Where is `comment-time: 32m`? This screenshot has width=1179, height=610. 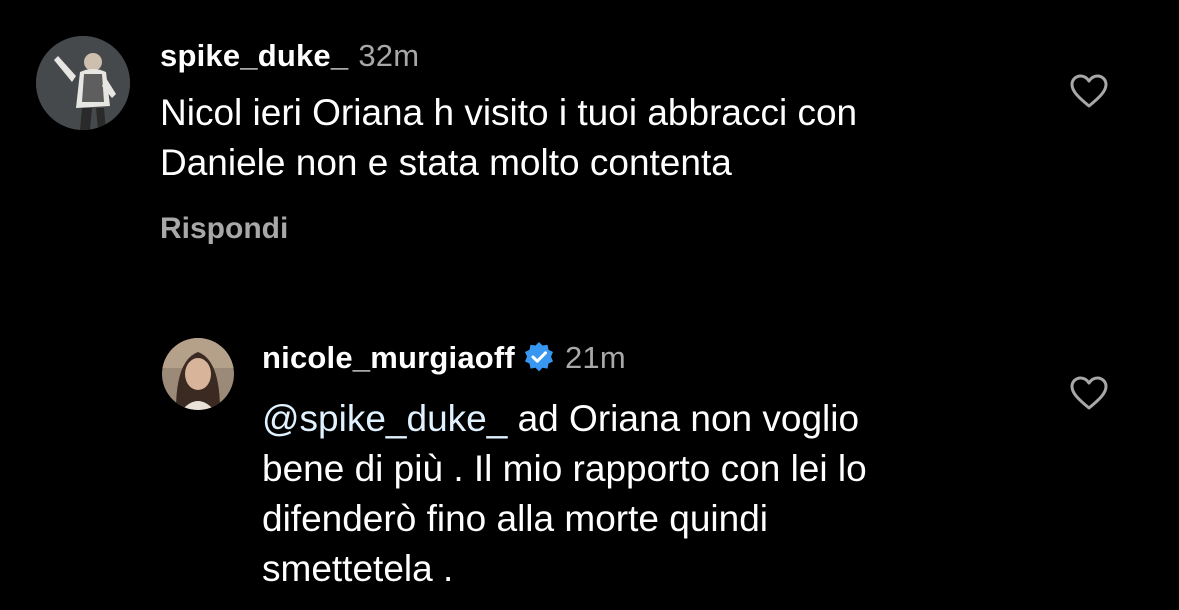
comment-time: 32m is located at coordinates (389, 55).